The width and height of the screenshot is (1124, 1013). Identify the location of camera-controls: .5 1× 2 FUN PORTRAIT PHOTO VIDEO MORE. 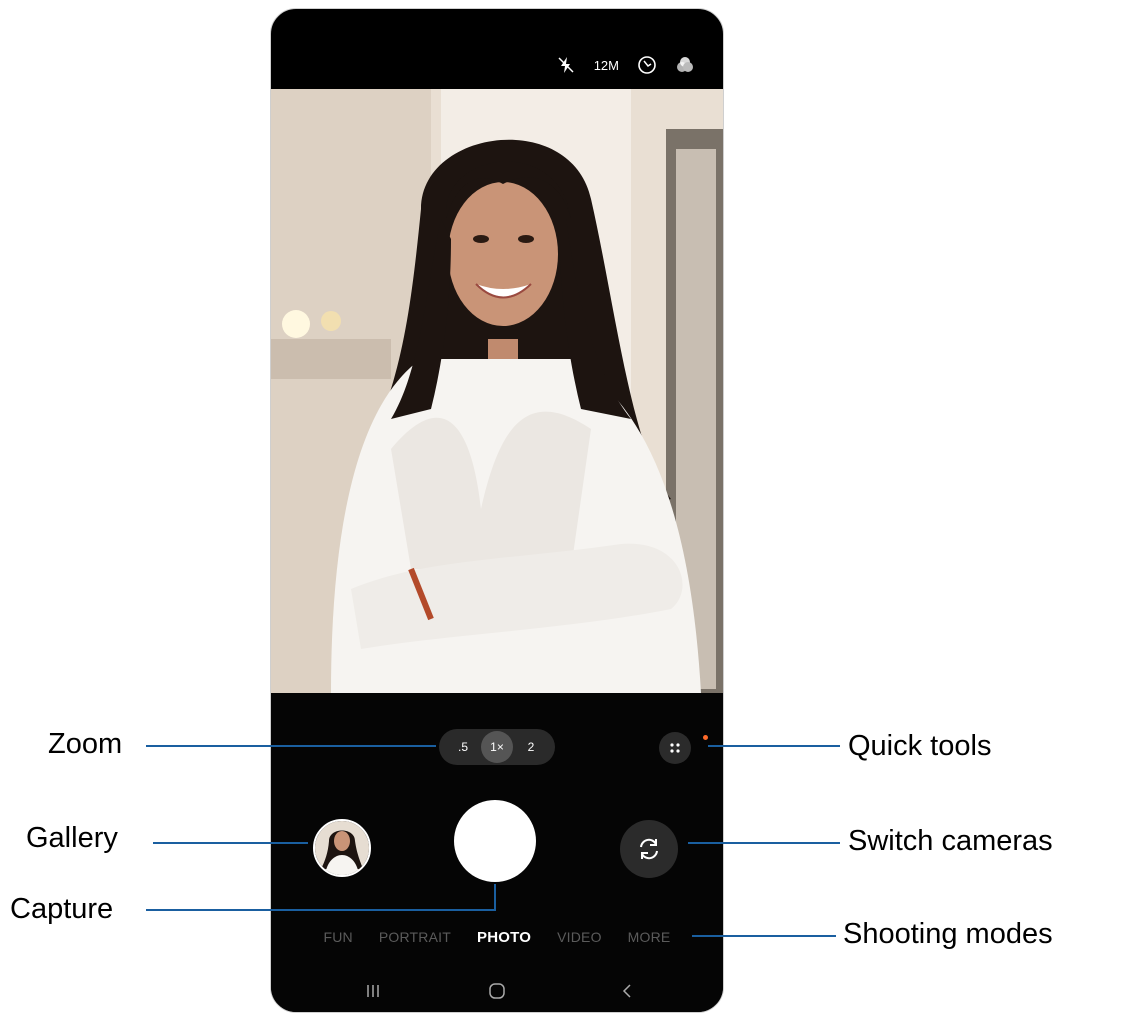
(497, 852).